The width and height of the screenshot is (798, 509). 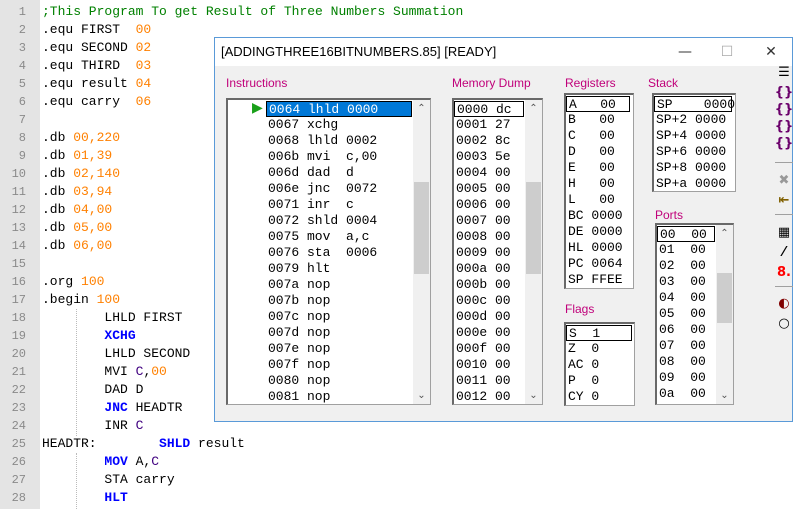 I want to click on circle-icon: ○, so click(x=784, y=324).